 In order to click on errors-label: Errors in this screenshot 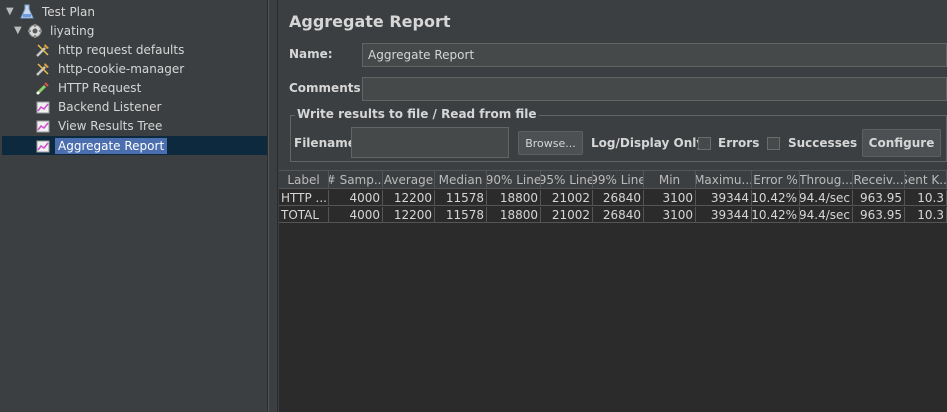, I will do `click(739, 143)`.